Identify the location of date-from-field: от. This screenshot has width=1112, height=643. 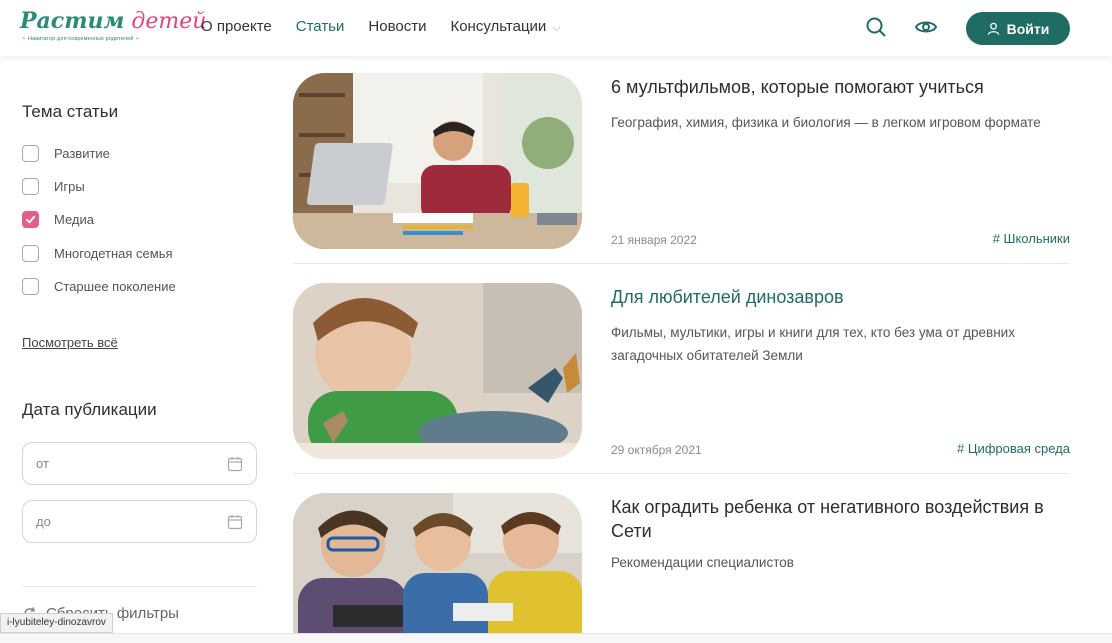
(139, 463).